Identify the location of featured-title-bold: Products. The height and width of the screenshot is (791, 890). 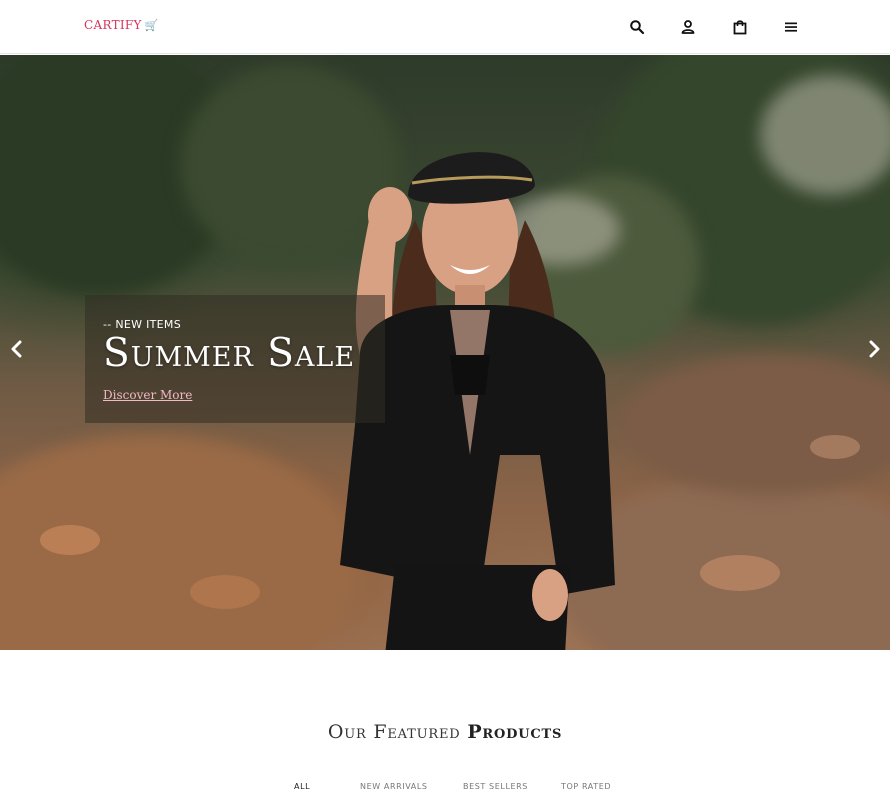
(515, 732).